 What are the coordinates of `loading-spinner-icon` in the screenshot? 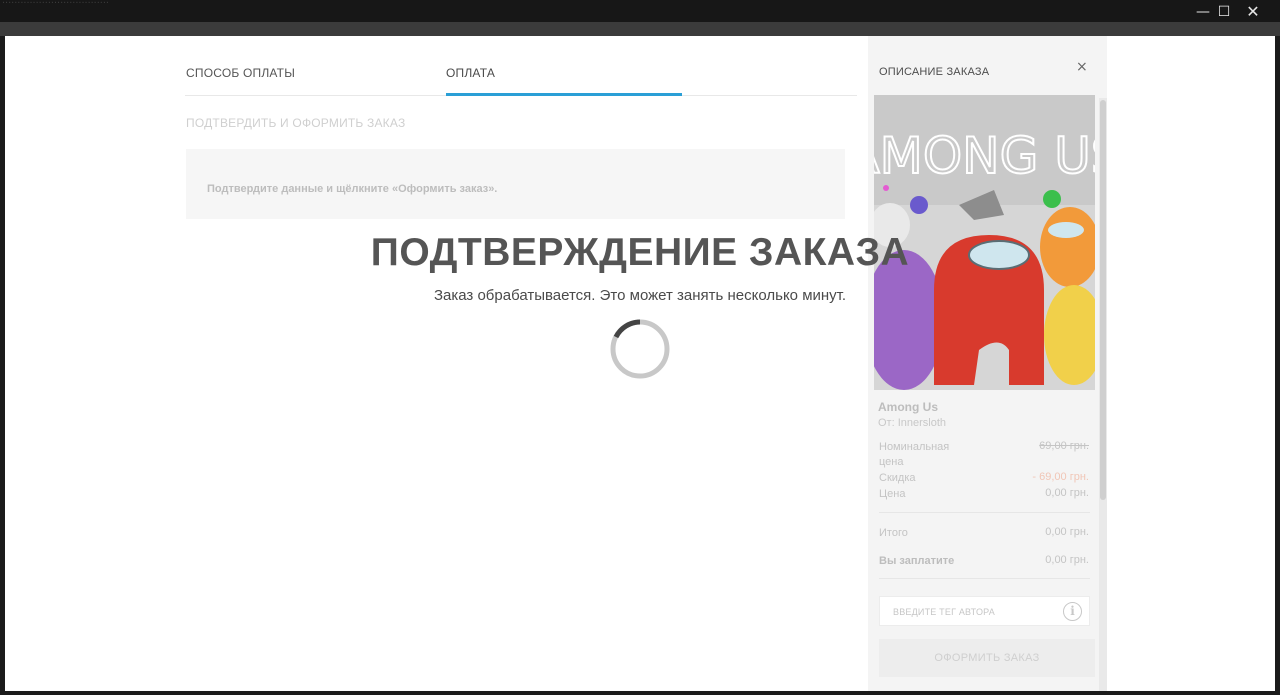 It's located at (640, 349).